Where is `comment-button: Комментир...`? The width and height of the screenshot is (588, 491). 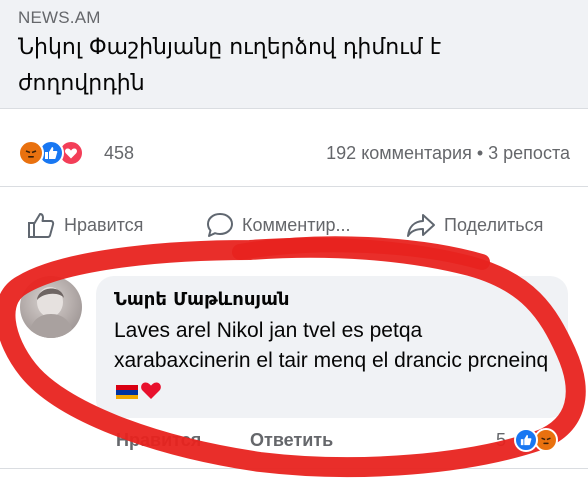 comment-button: Комментир... is located at coordinates (278, 225).